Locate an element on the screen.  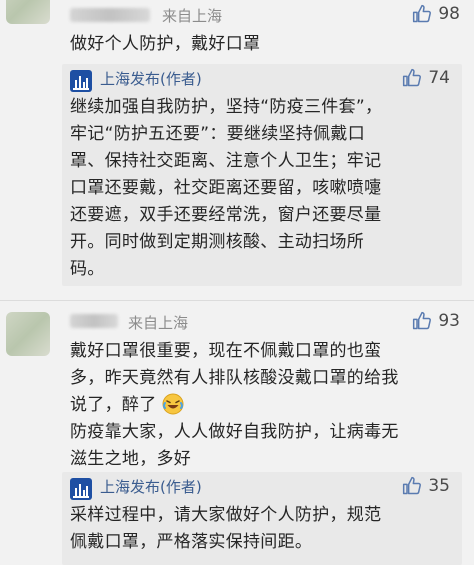
like-button: 98 is located at coordinates (436, 14).